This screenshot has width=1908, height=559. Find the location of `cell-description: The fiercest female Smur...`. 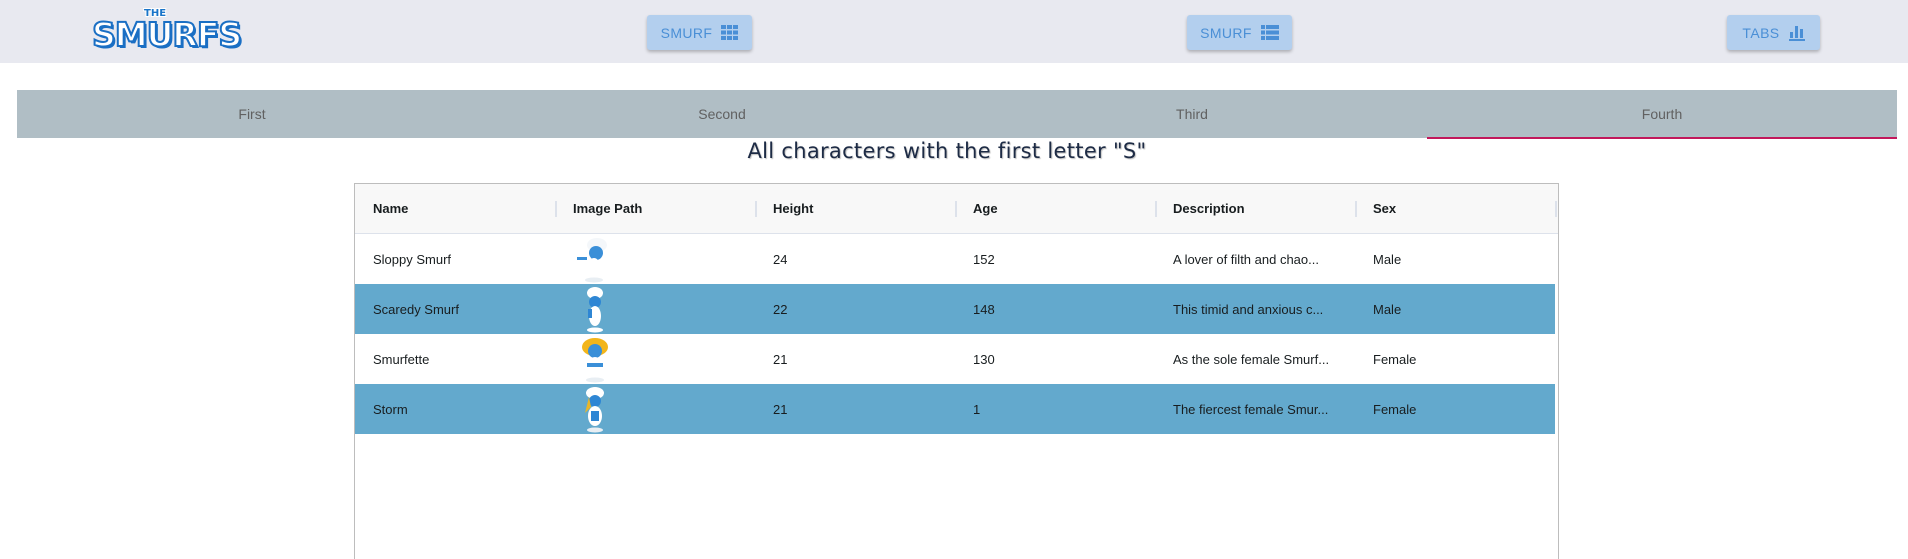

cell-description: The fiercest female Smur... is located at coordinates (1251, 409).